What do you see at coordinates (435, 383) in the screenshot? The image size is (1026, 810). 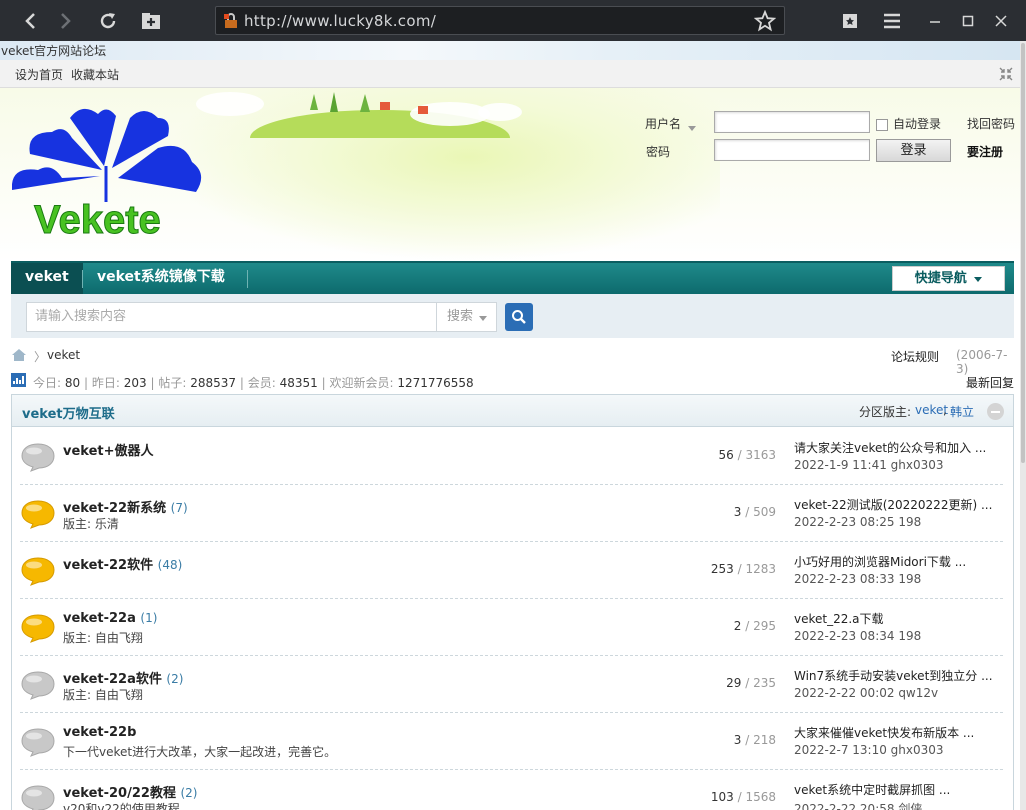 I see `newest-member-link: 1271776558` at bounding box center [435, 383].